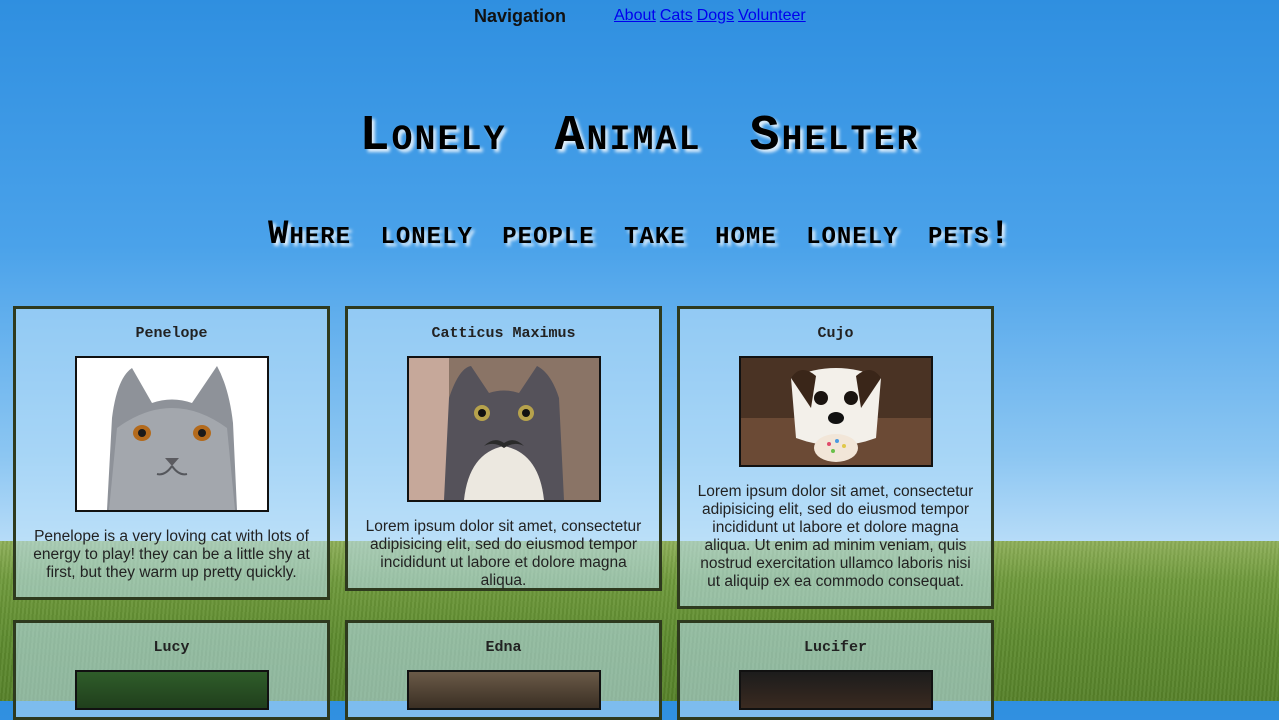 This screenshot has height=720, width=1279. Describe the element at coordinates (639, 136) in the screenshot. I see `page-title: Lonely Animal Shelter` at that location.